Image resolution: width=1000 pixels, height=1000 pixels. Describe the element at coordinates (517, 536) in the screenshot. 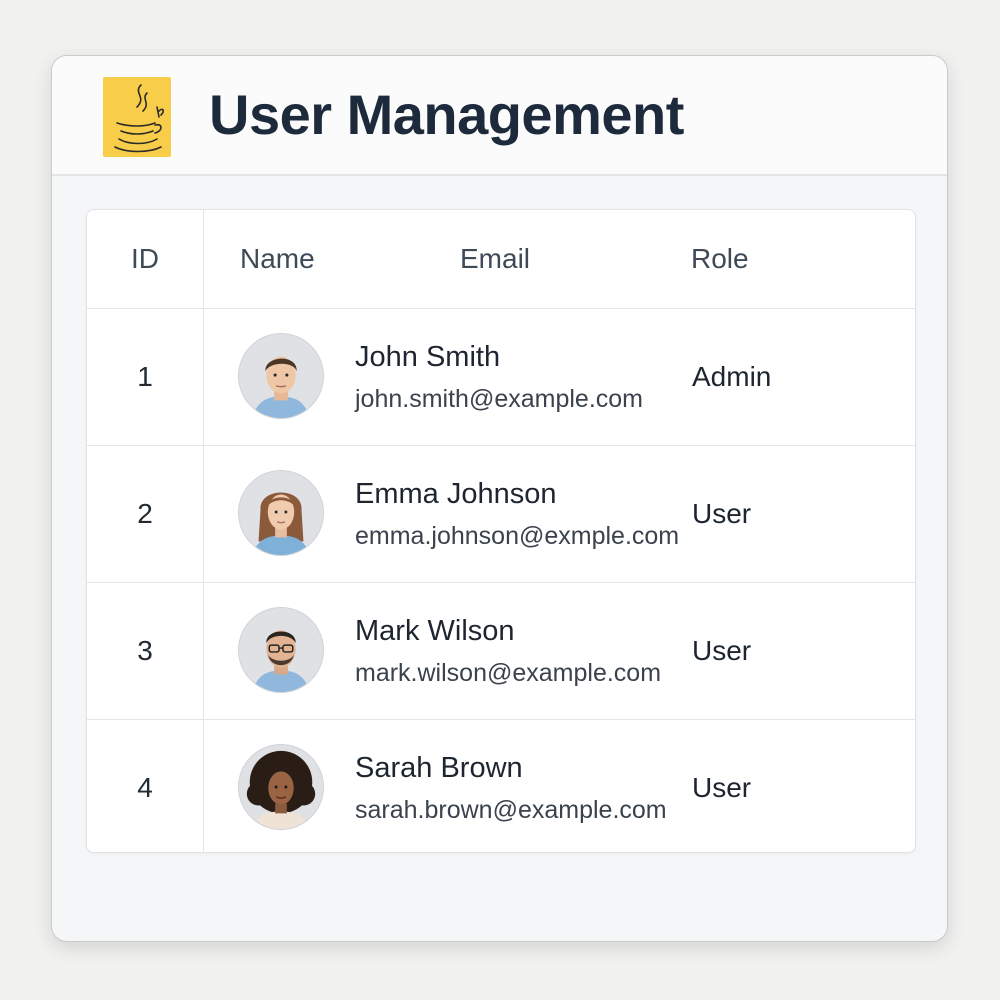

I see `user-email: emma.johnson@exmple.com` at that location.